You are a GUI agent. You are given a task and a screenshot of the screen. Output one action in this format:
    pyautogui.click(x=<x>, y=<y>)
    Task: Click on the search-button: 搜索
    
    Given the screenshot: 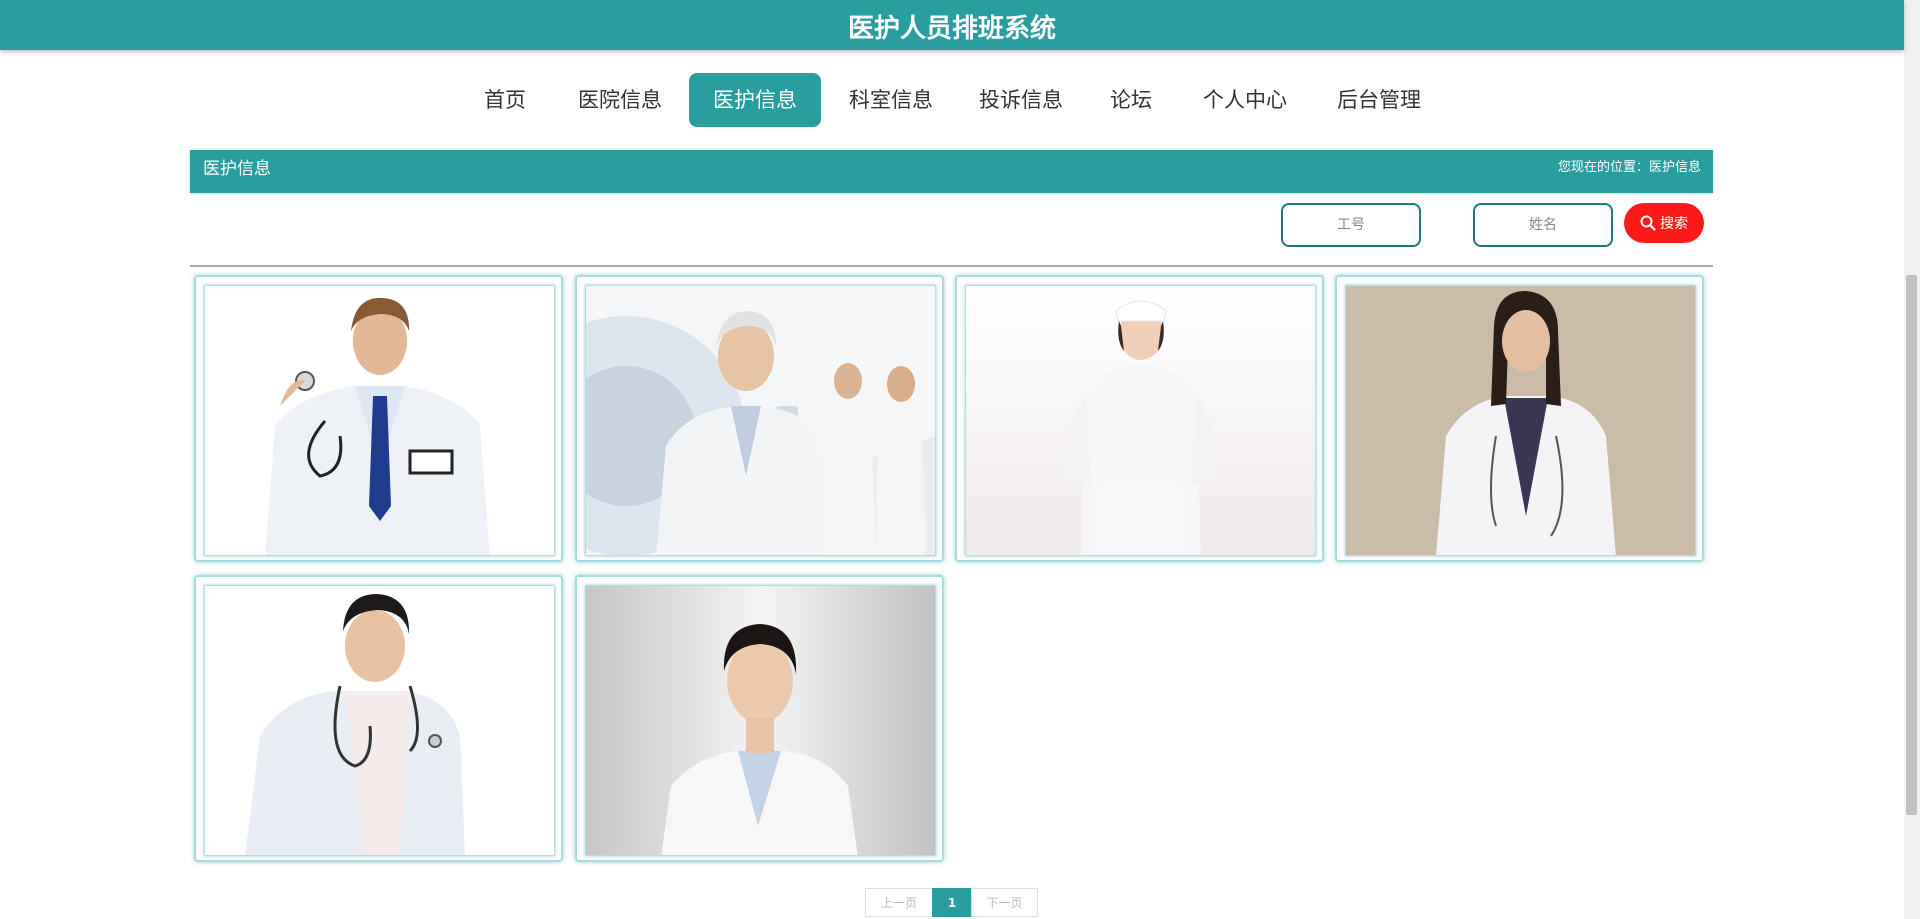 What is the action you would take?
    pyautogui.click(x=1664, y=223)
    